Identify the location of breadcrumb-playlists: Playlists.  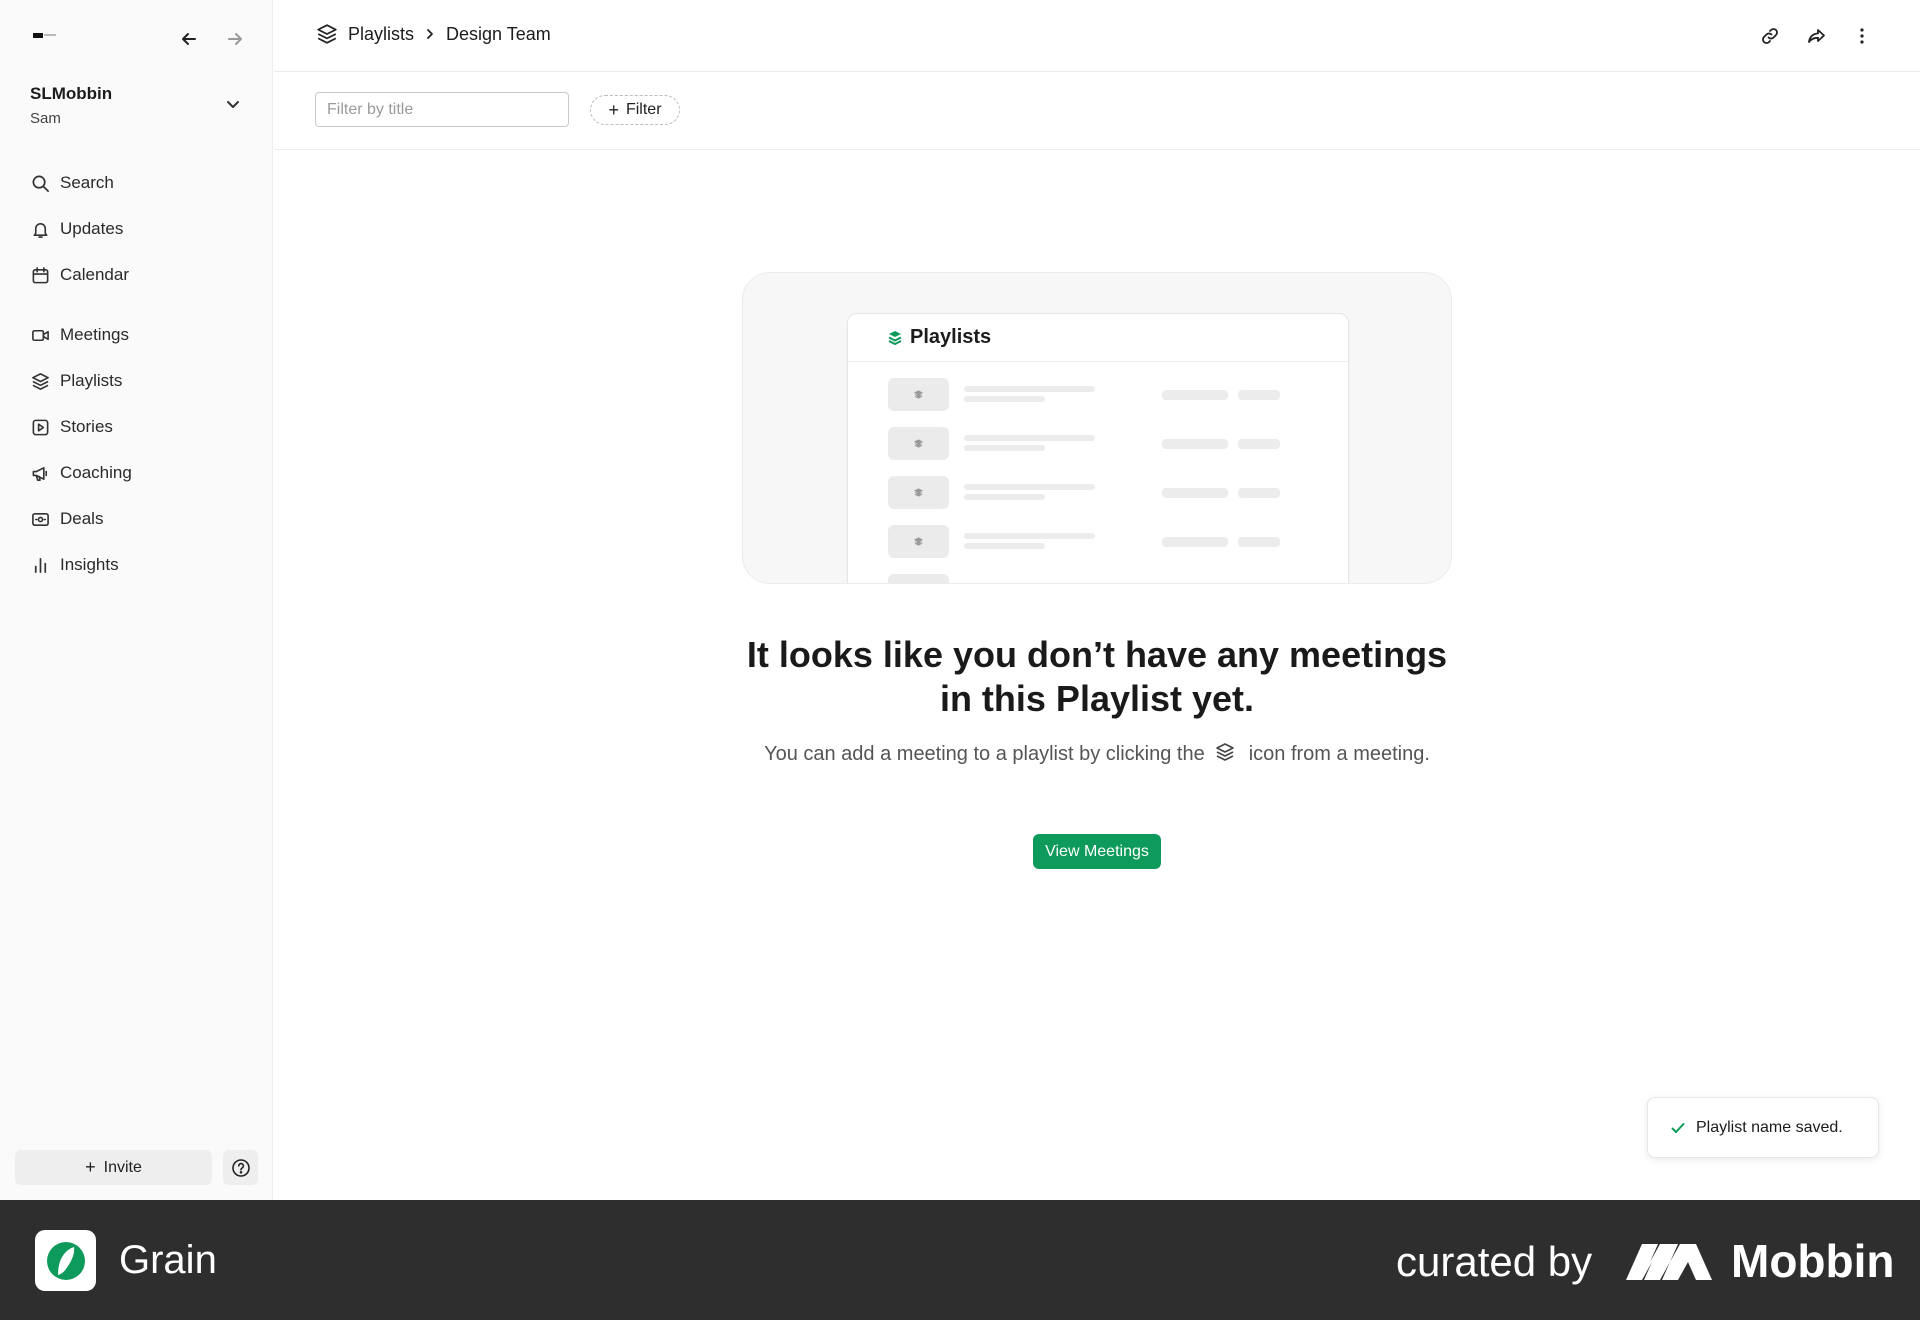
(381, 34).